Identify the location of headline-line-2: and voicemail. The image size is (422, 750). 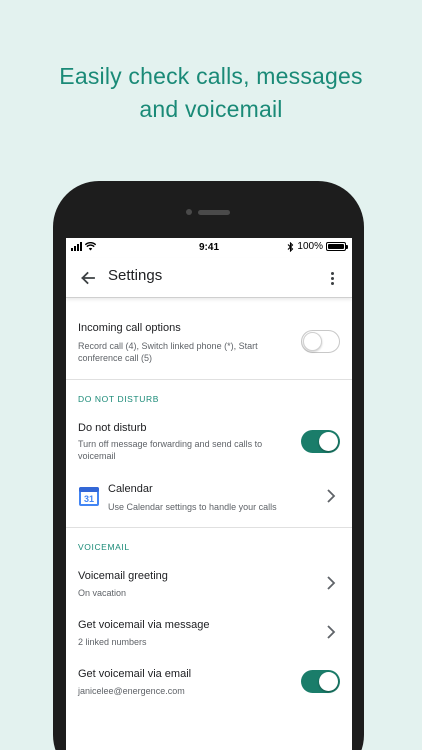
(211, 109).